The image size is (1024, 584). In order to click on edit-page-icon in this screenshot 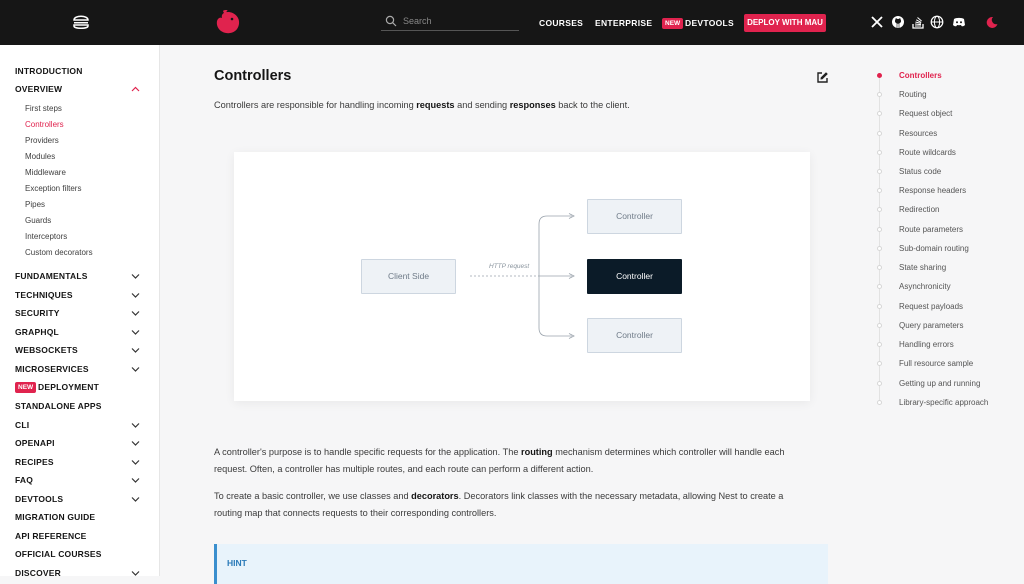, I will do `click(822, 77)`.